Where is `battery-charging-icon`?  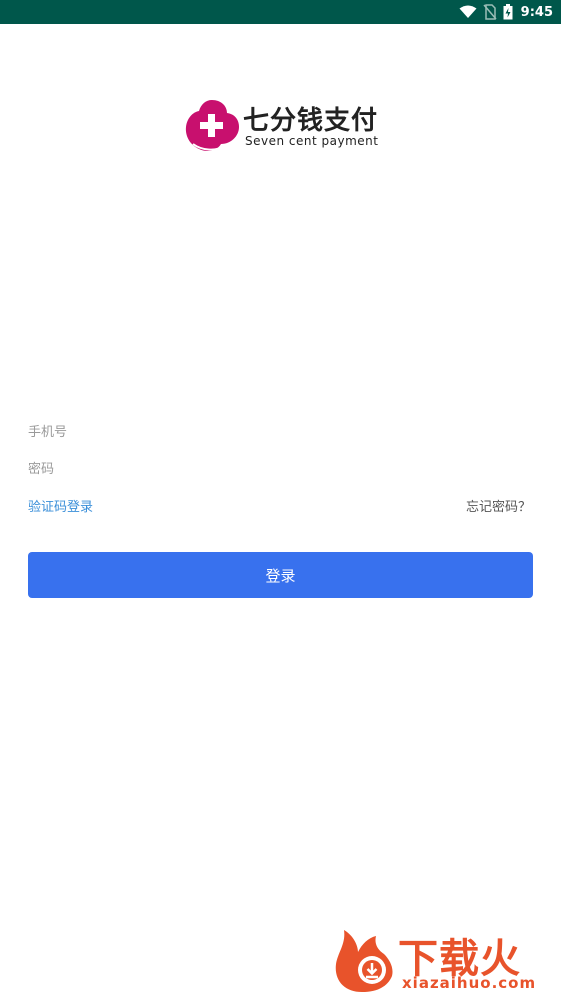 battery-charging-icon is located at coordinates (508, 12).